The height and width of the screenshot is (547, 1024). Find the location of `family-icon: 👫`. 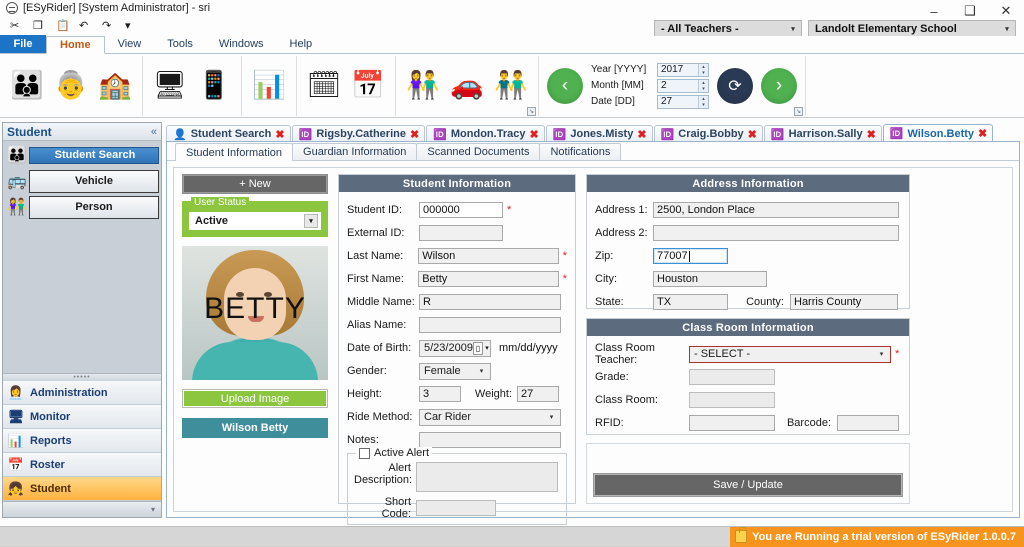

family-icon: 👫 is located at coordinates (423, 86).